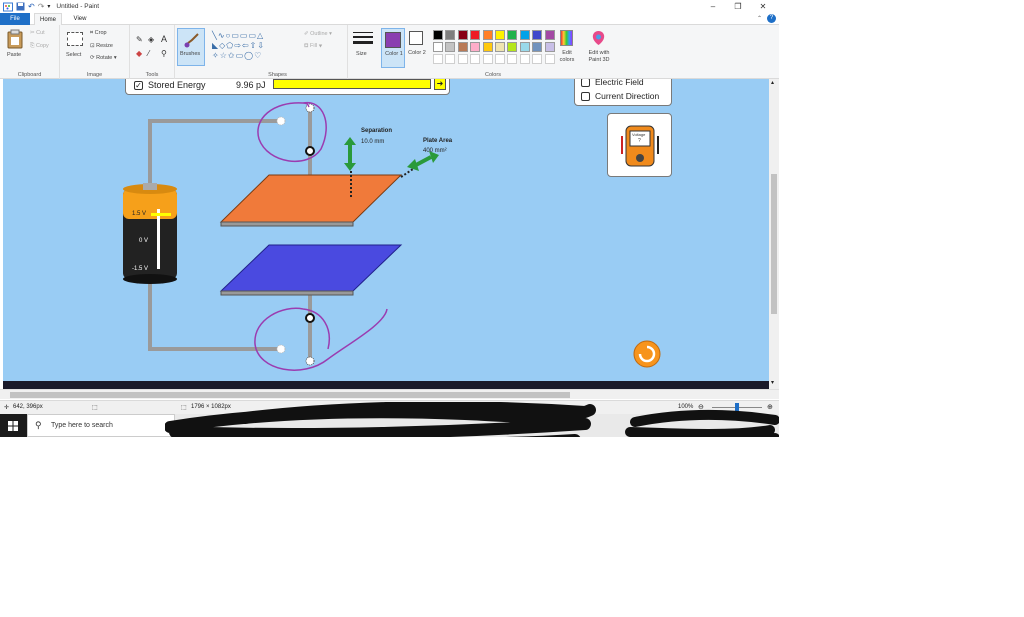 The image size is (1024, 617). I want to click on shapes-row-2-icons: ◣◇⬠⇨⇦⇧⇩, so click(239, 45).